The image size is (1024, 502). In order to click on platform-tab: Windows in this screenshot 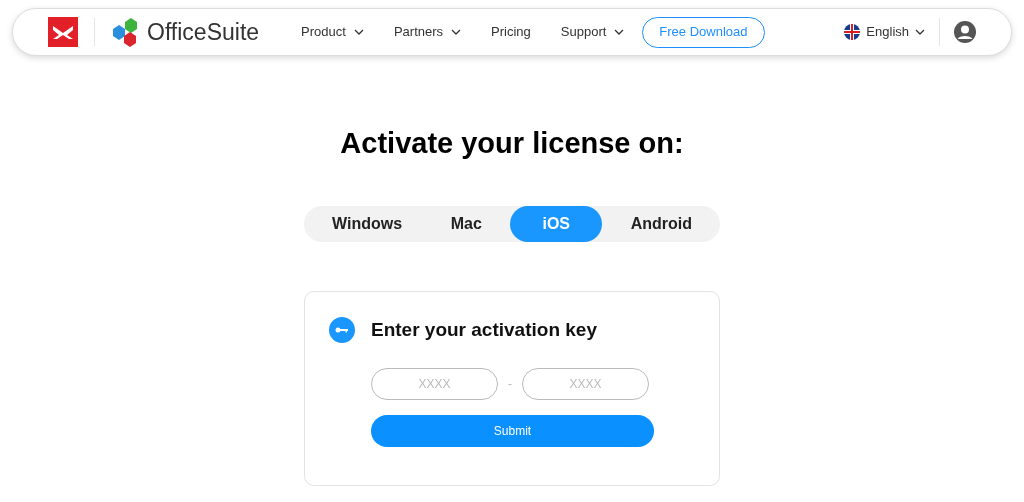, I will do `click(367, 223)`.